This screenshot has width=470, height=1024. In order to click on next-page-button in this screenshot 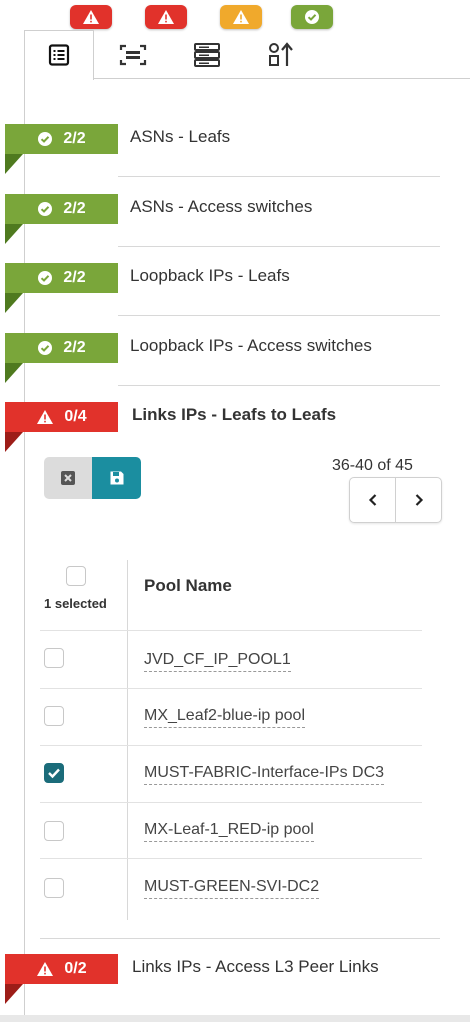, I will do `click(418, 500)`.